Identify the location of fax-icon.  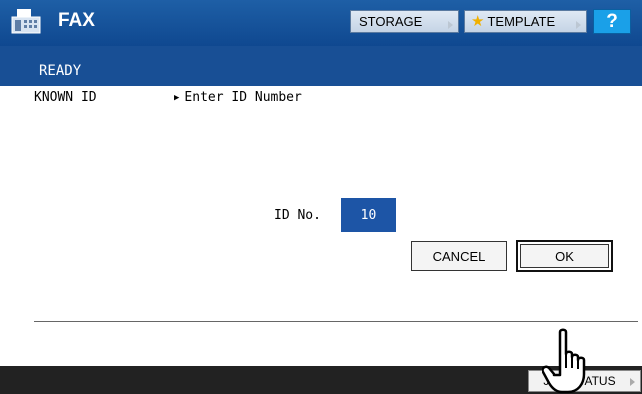
(26, 21).